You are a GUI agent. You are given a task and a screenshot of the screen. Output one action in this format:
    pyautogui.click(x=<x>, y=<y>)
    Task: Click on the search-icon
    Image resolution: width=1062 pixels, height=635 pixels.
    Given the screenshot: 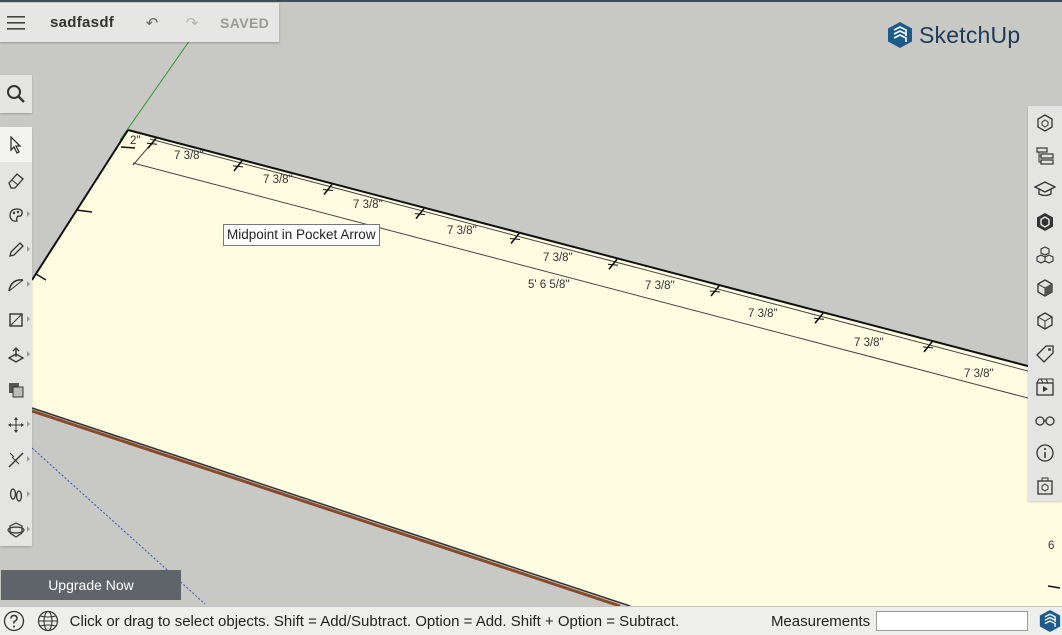 What is the action you would take?
    pyautogui.click(x=16, y=94)
    